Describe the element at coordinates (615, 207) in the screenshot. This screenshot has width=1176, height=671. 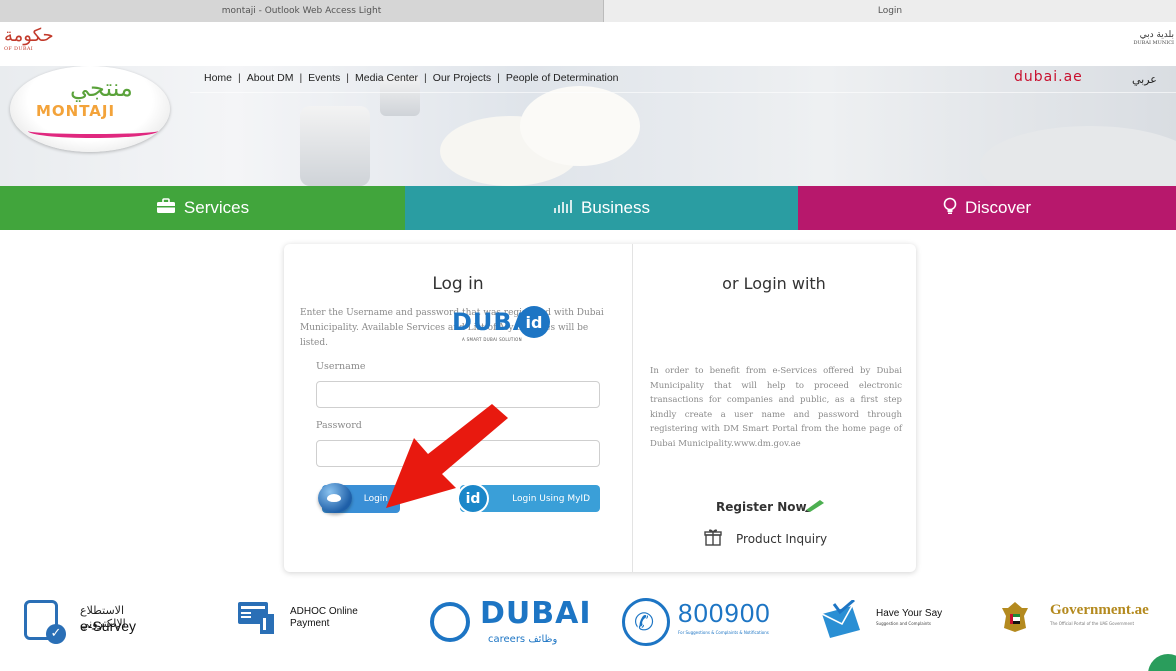
I see `tab-business-label: Business` at that location.